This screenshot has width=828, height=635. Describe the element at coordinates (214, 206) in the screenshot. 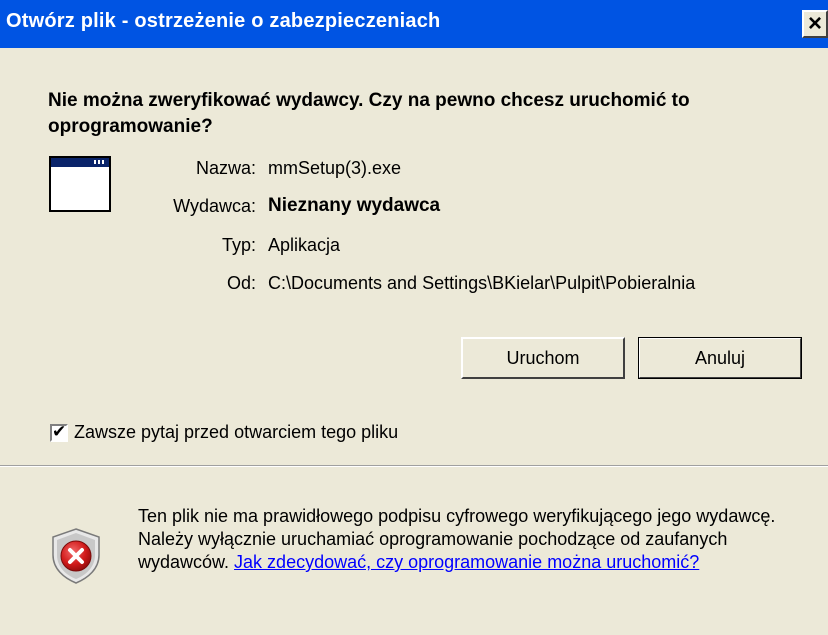

I see `publisher-label: Wydawca:` at that location.